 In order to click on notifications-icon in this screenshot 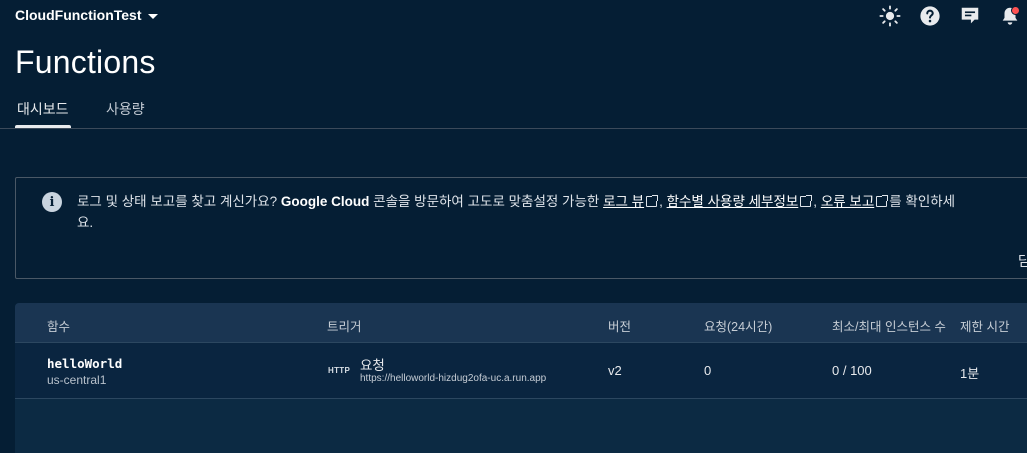, I will do `click(1009, 16)`.